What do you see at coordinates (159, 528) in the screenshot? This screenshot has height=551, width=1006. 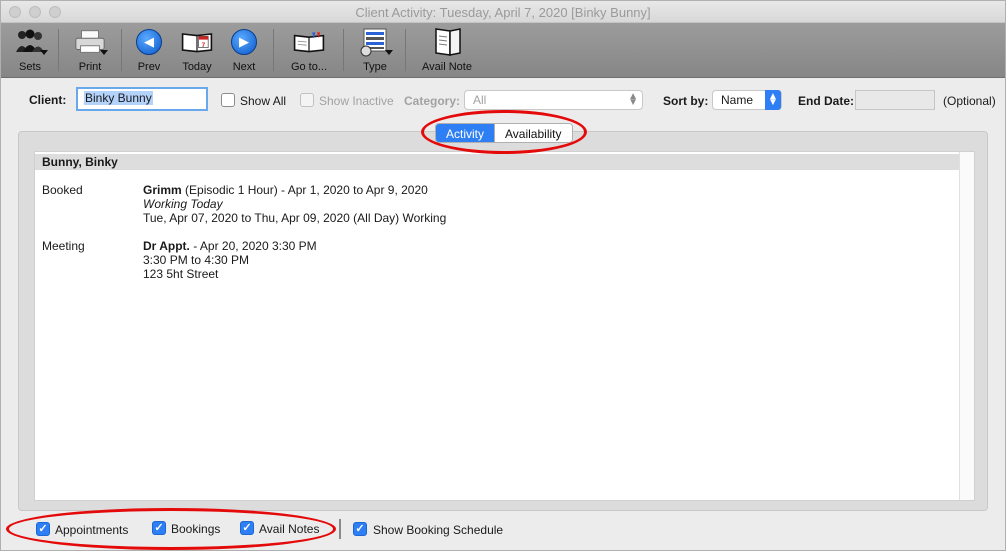 I see `bookings-checkbox: ✓` at bounding box center [159, 528].